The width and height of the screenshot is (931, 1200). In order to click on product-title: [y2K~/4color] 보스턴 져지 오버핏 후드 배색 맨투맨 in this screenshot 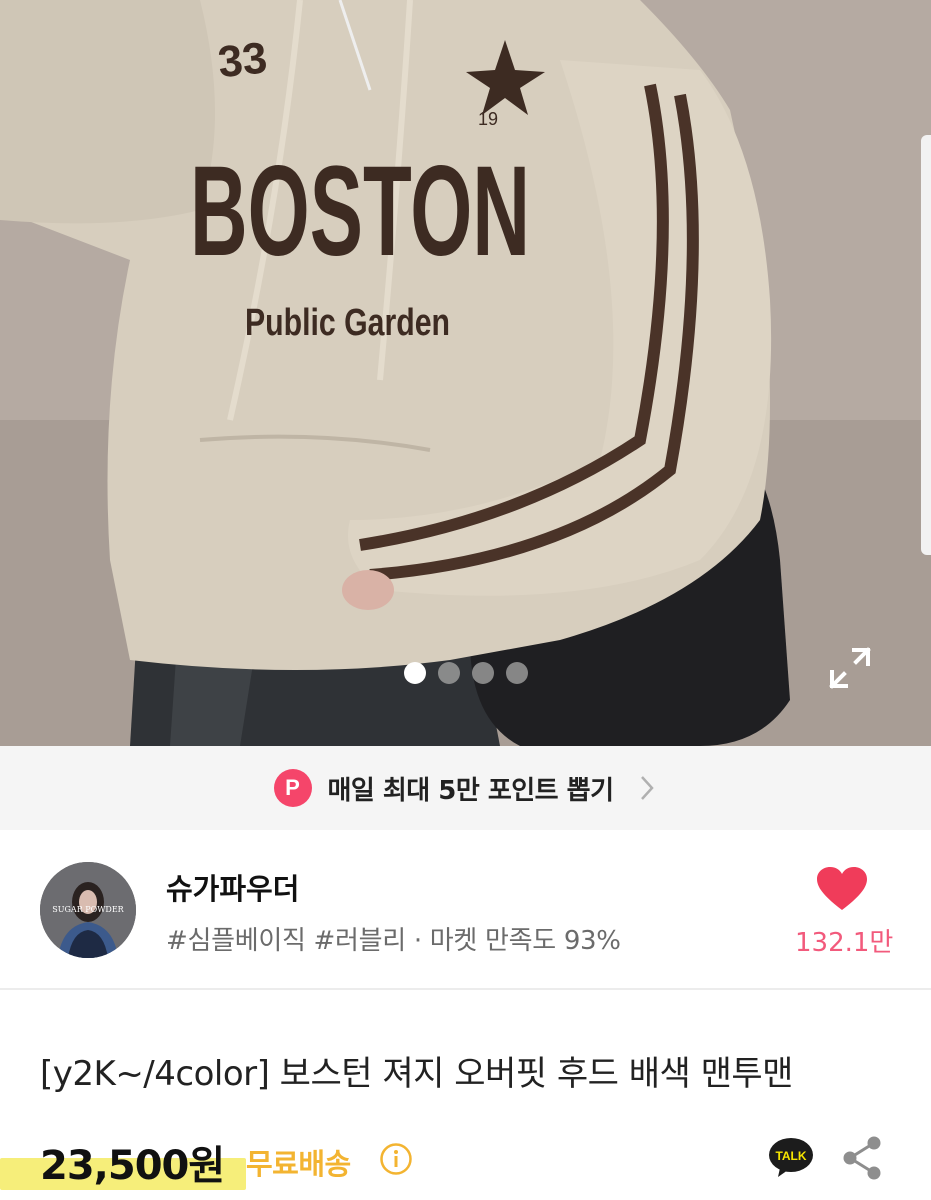, I will do `click(416, 1074)`.